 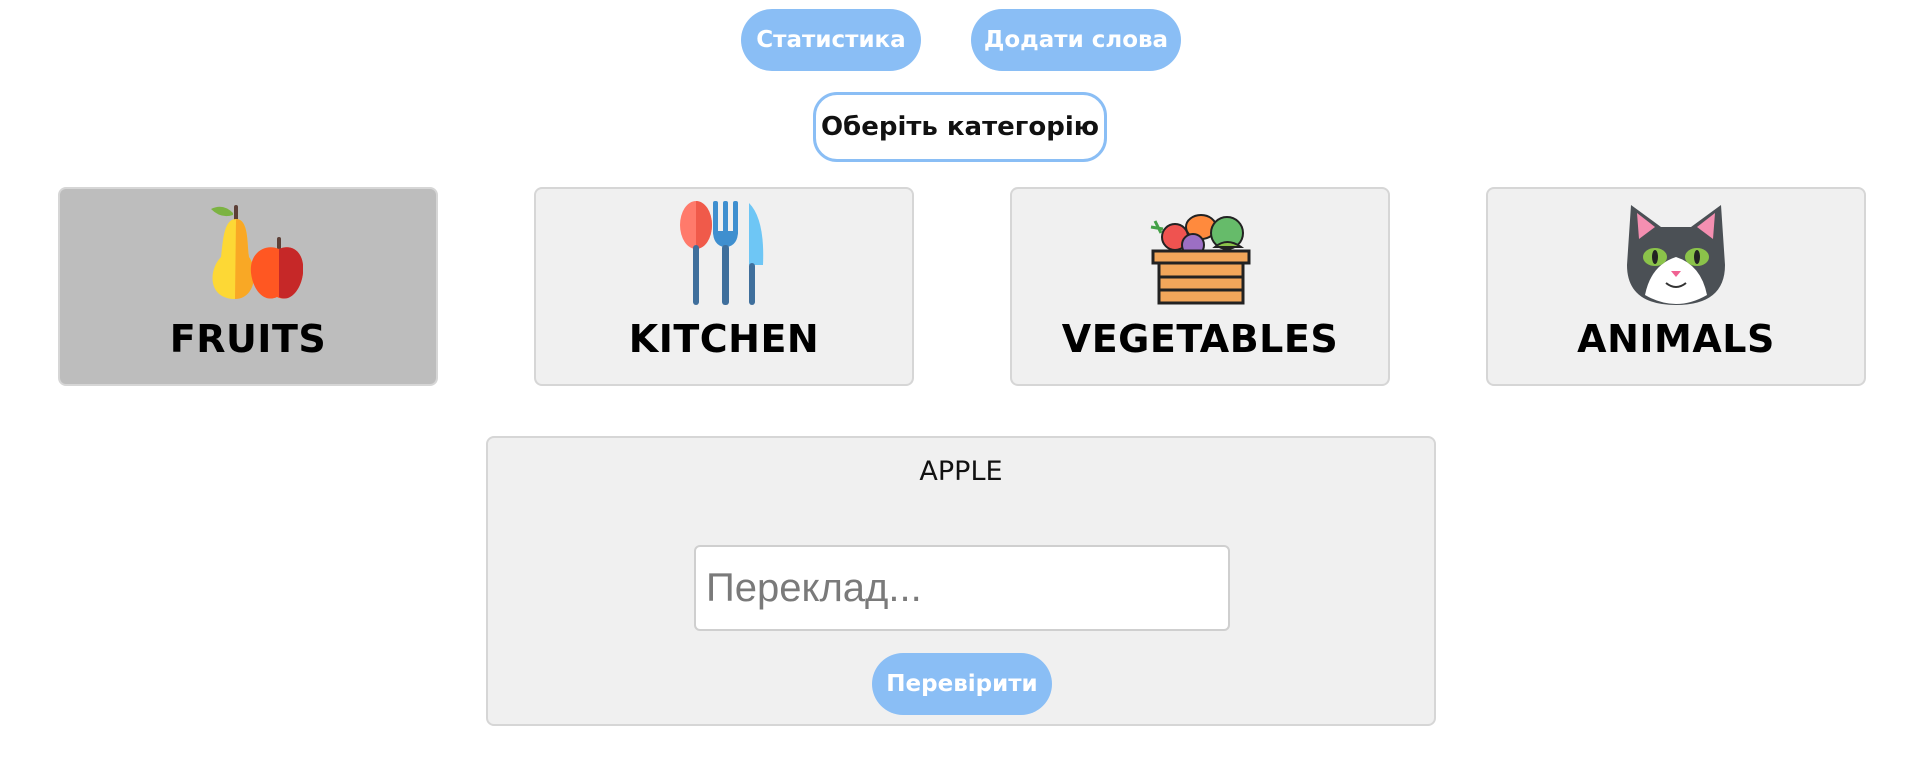 I want to click on translation-input, so click(x=962, y=588).